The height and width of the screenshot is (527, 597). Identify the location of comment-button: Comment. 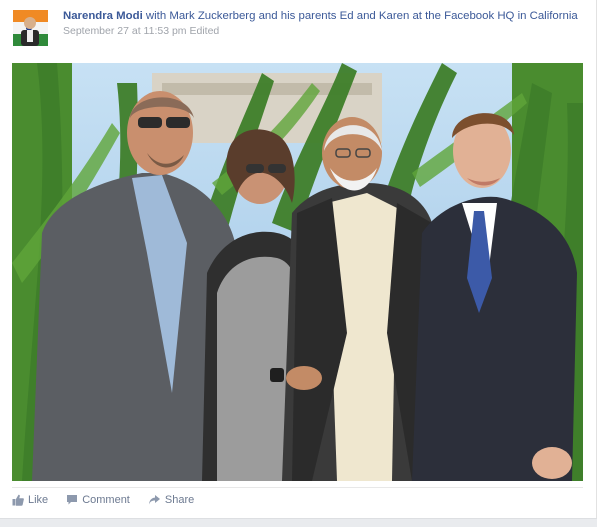
(98, 500).